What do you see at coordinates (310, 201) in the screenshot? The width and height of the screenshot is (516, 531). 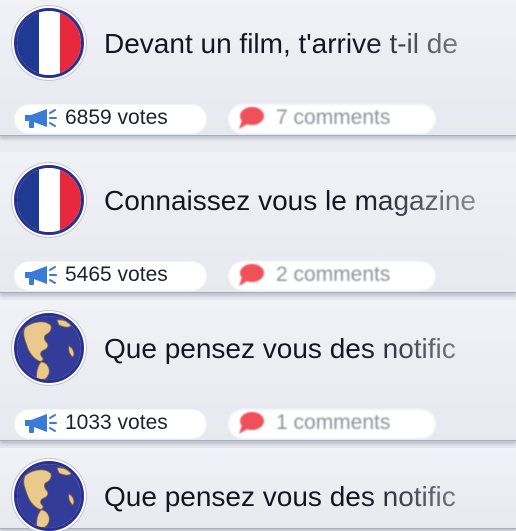 I see `question-title: Connaissez vous le magazine` at bounding box center [310, 201].